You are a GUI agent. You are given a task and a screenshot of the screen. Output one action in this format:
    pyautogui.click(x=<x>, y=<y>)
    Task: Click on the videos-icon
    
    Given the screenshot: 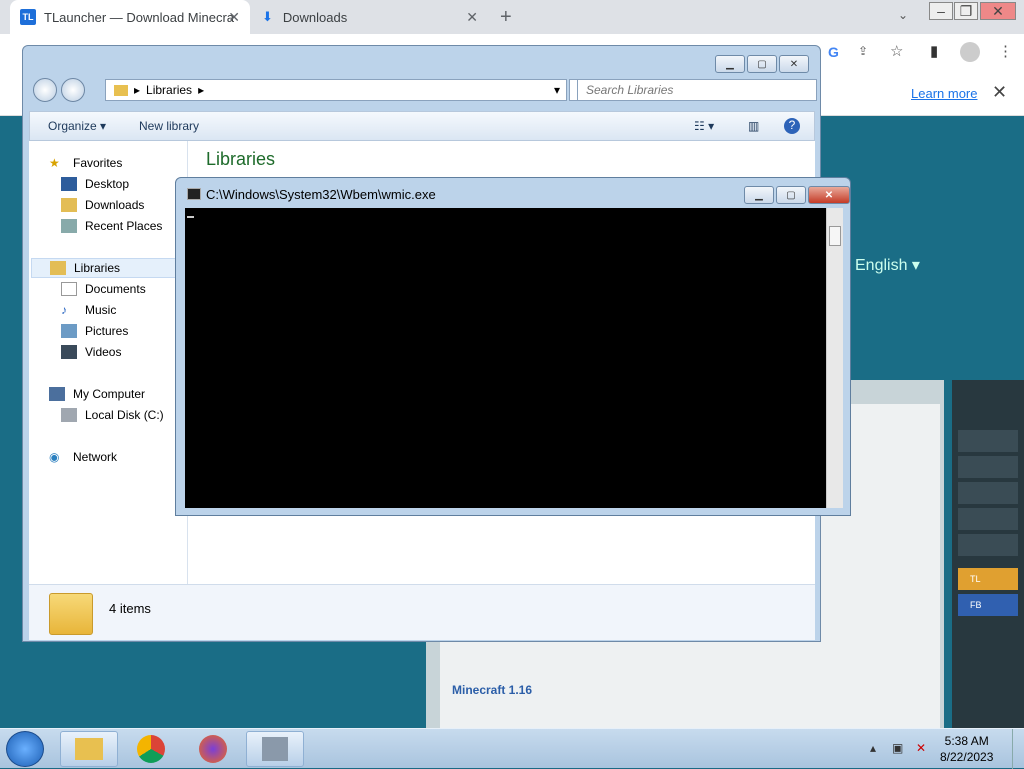 What is the action you would take?
    pyautogui.click(x=69, y=352)
    